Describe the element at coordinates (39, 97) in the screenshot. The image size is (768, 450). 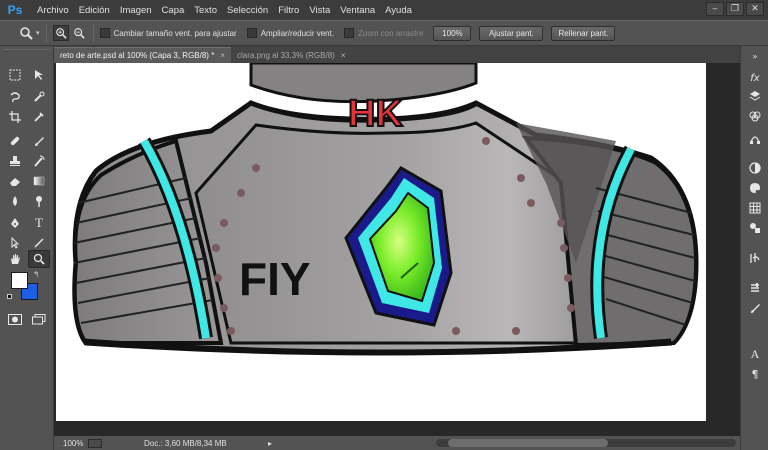
I see `quick-select-icon` at that location.